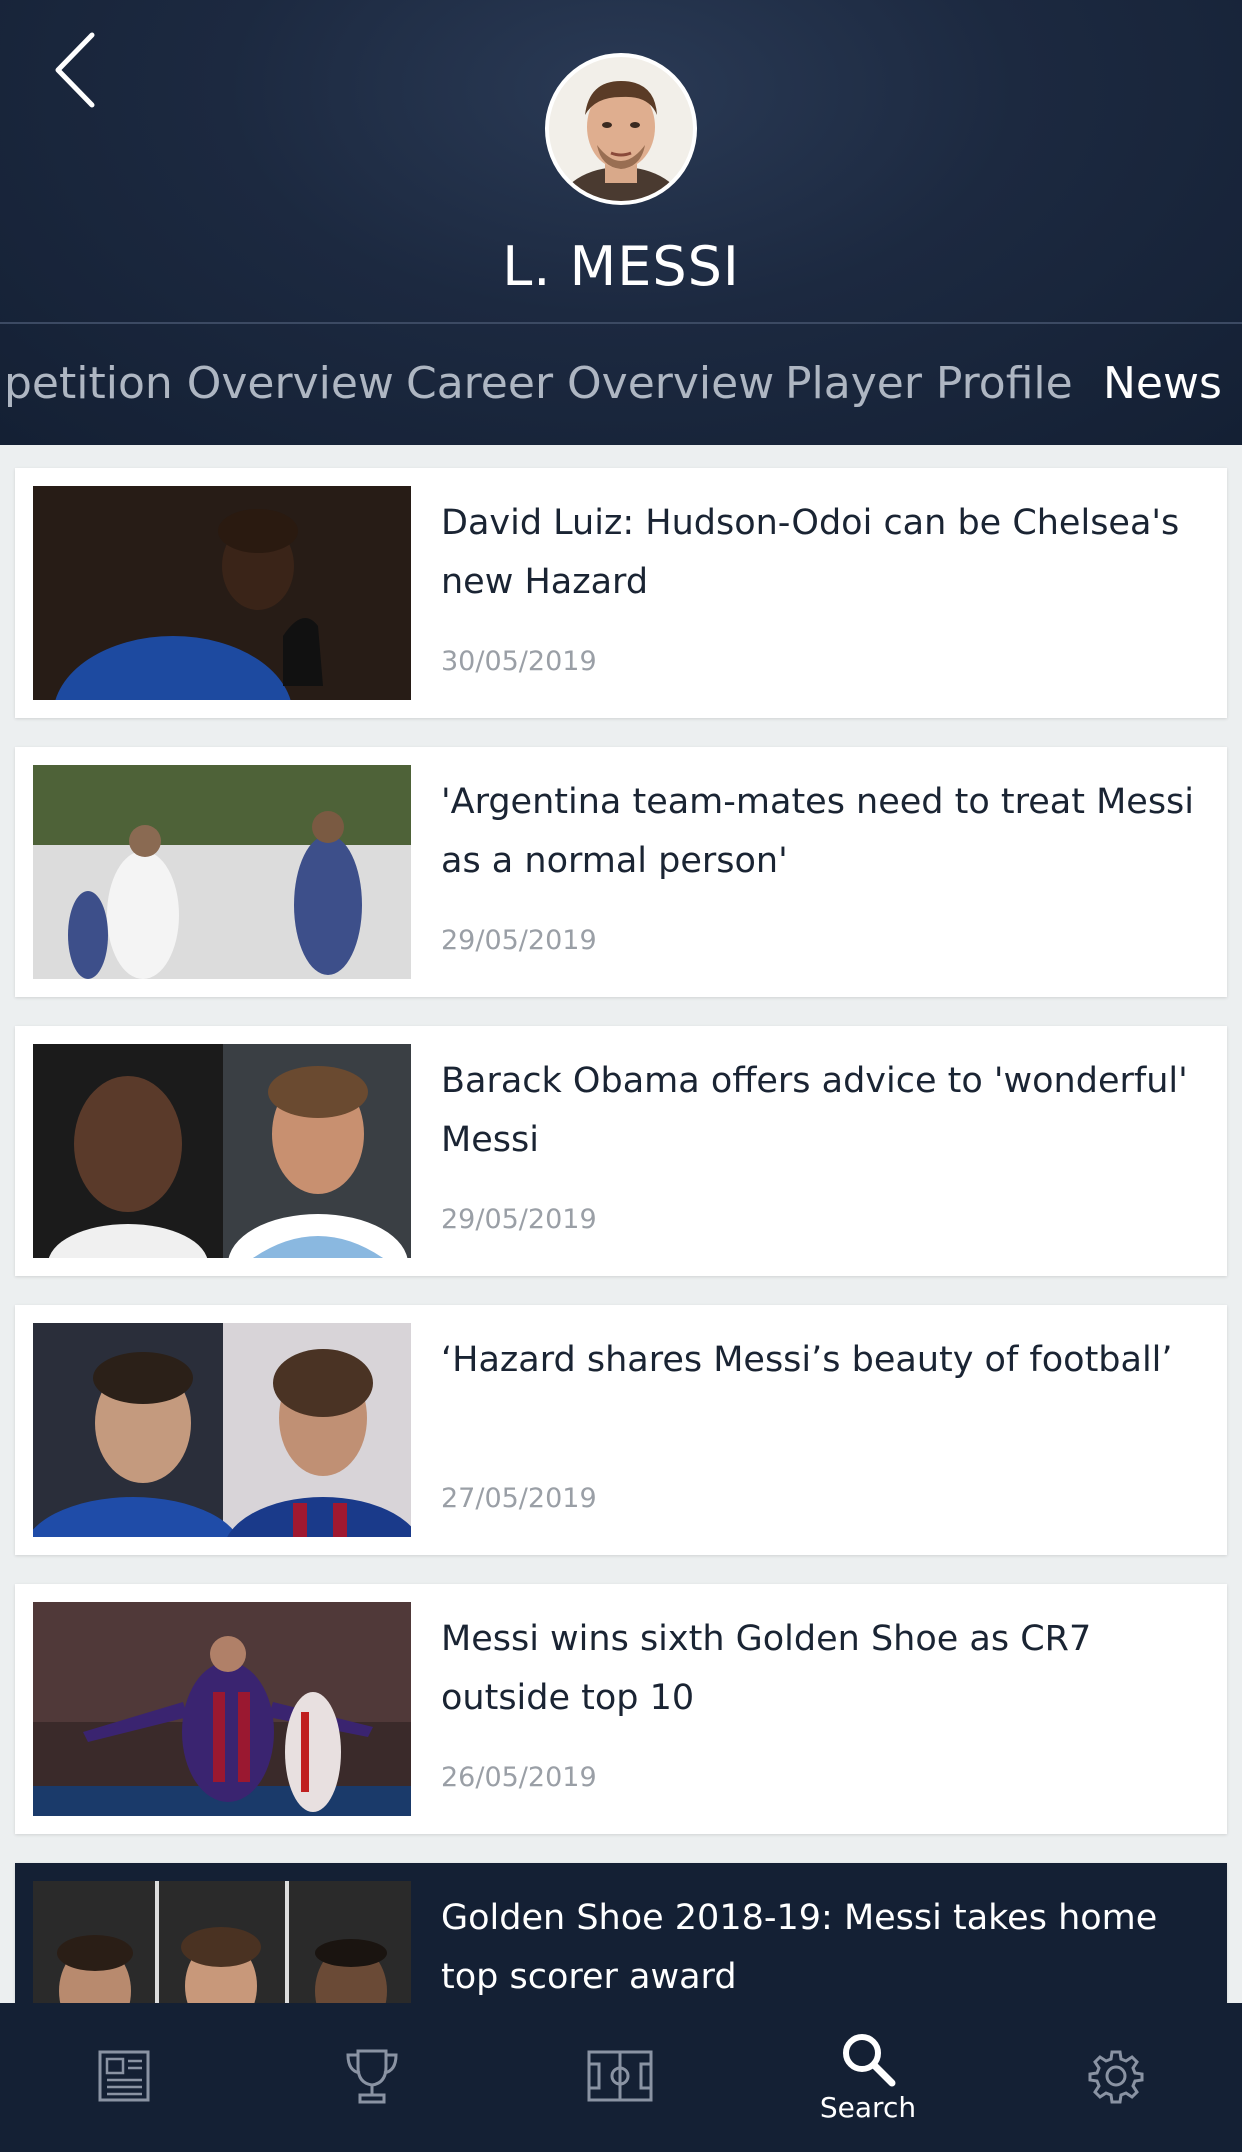 This screenshot has width=1242, height=2152. Describe the element at coordinates (519, 1777) in the screenshot. I see `news-date: 26/05/2019` at that location.